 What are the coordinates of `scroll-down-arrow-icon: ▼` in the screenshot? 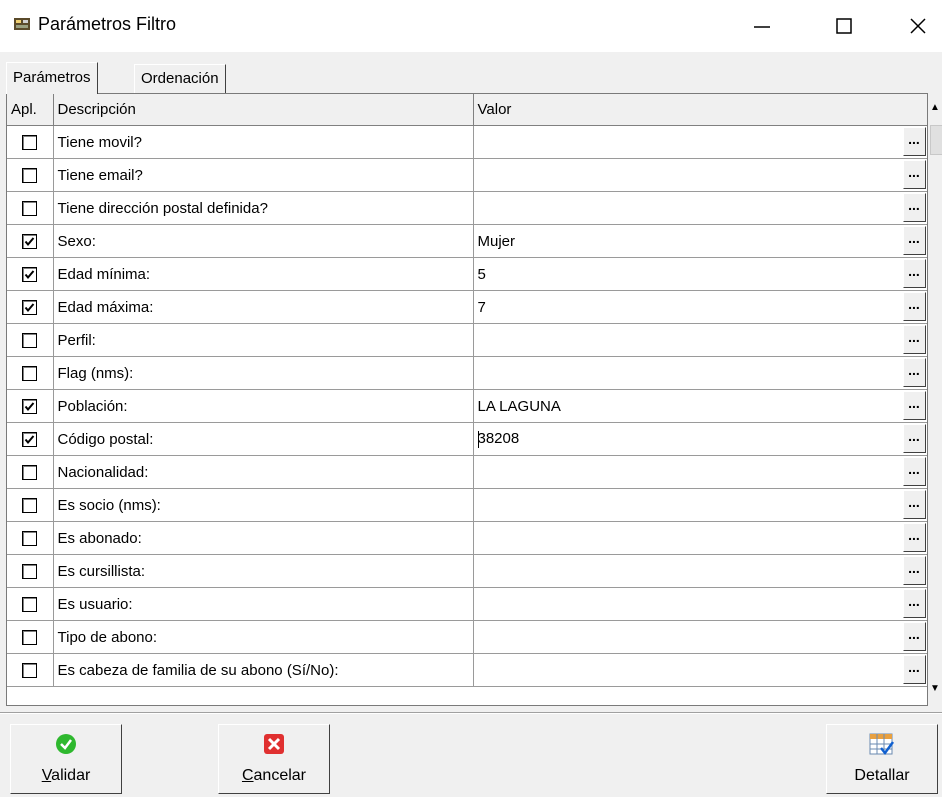 It's located at (935, 689).